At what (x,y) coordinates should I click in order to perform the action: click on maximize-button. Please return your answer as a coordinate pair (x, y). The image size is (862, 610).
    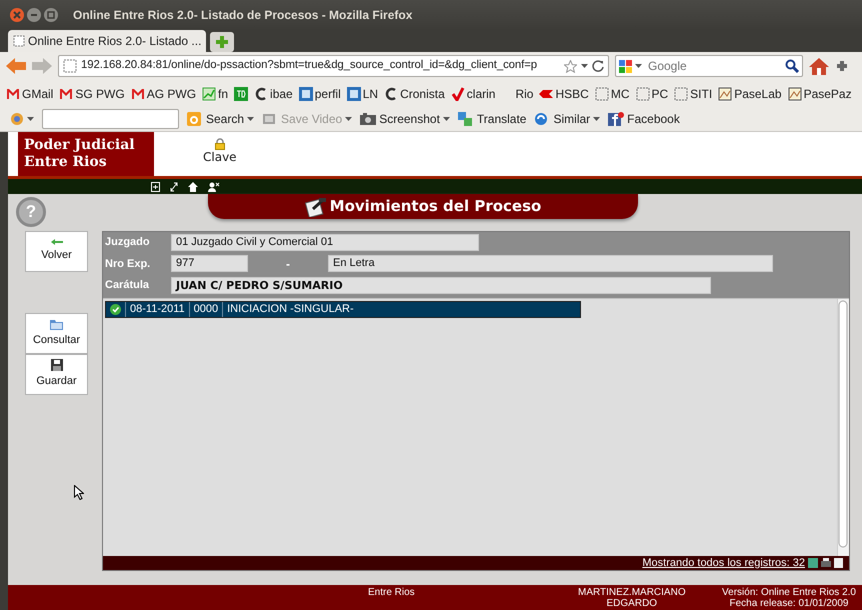
    Looking at the image, I should click on (51, 15).